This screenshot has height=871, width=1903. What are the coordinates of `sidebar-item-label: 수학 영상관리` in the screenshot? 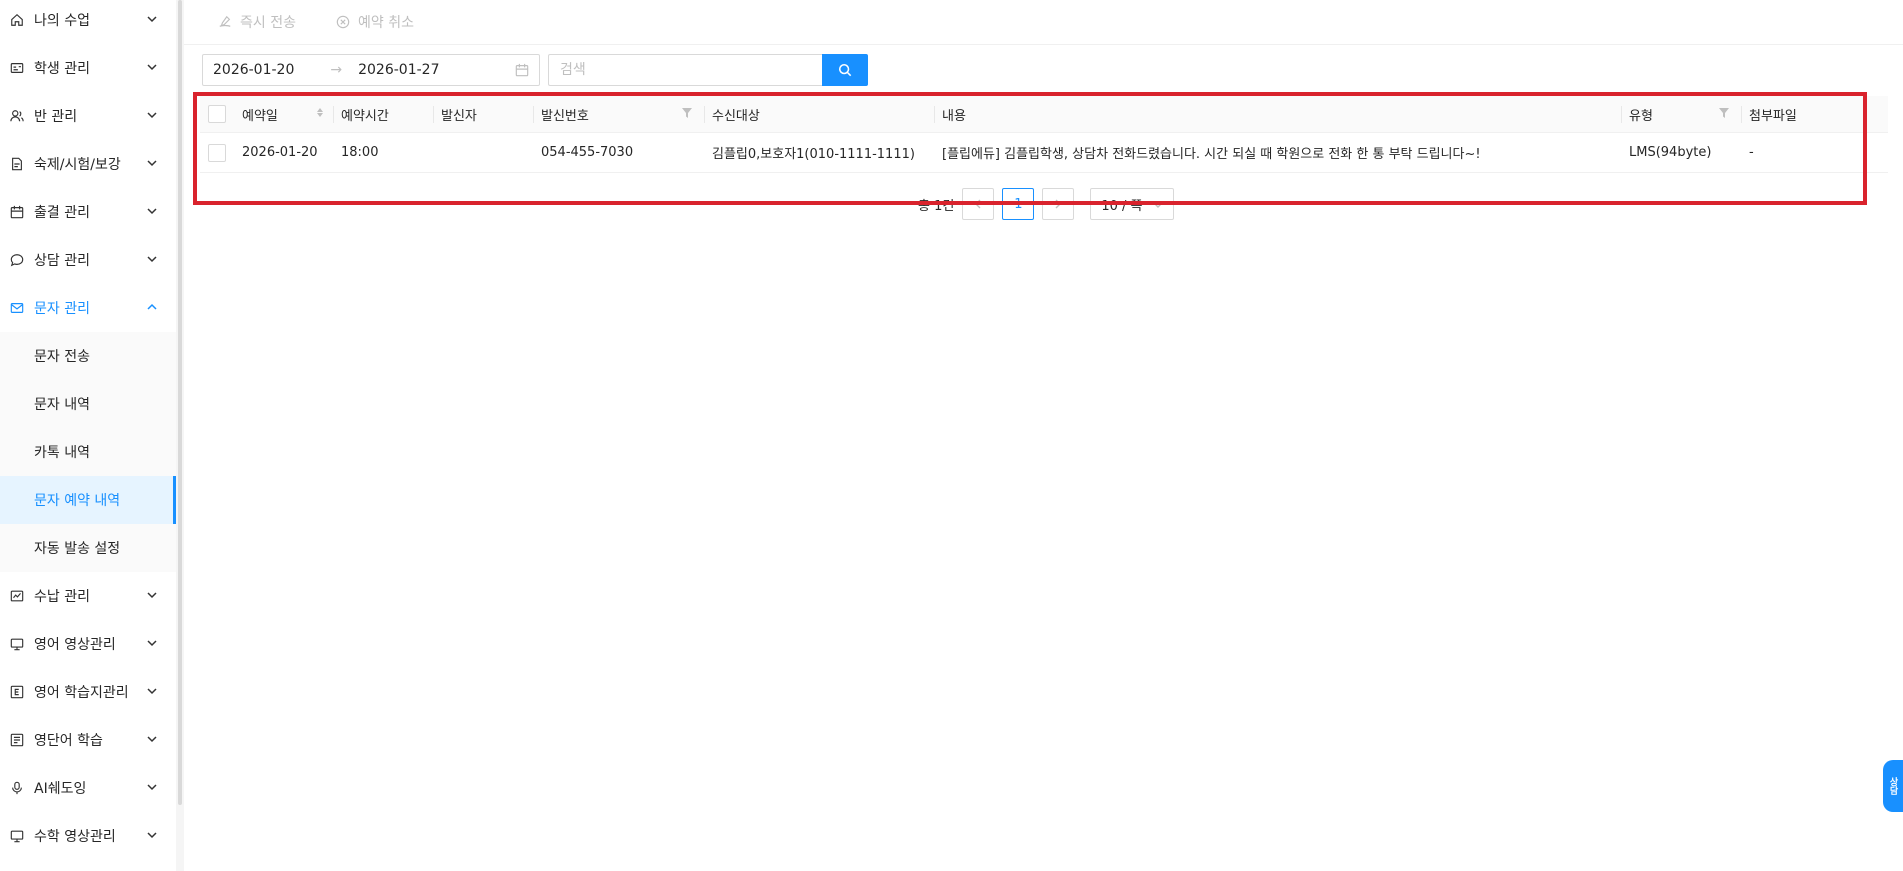 It's located at (75, 837).